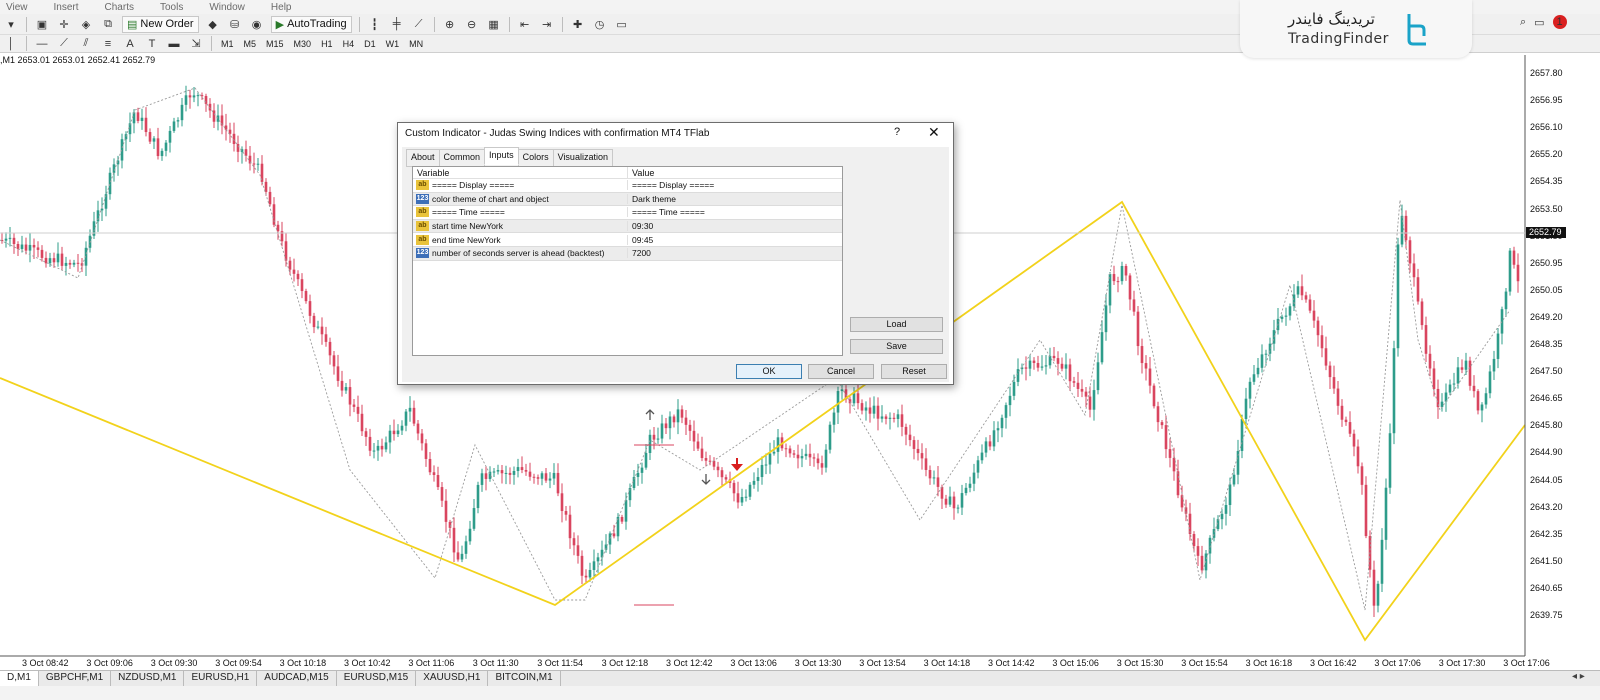 This screenshot has height=700, width=1600. Describe the element at coordinates (434, 24) in the screenshot. I see `toolbar-separator` at that location.